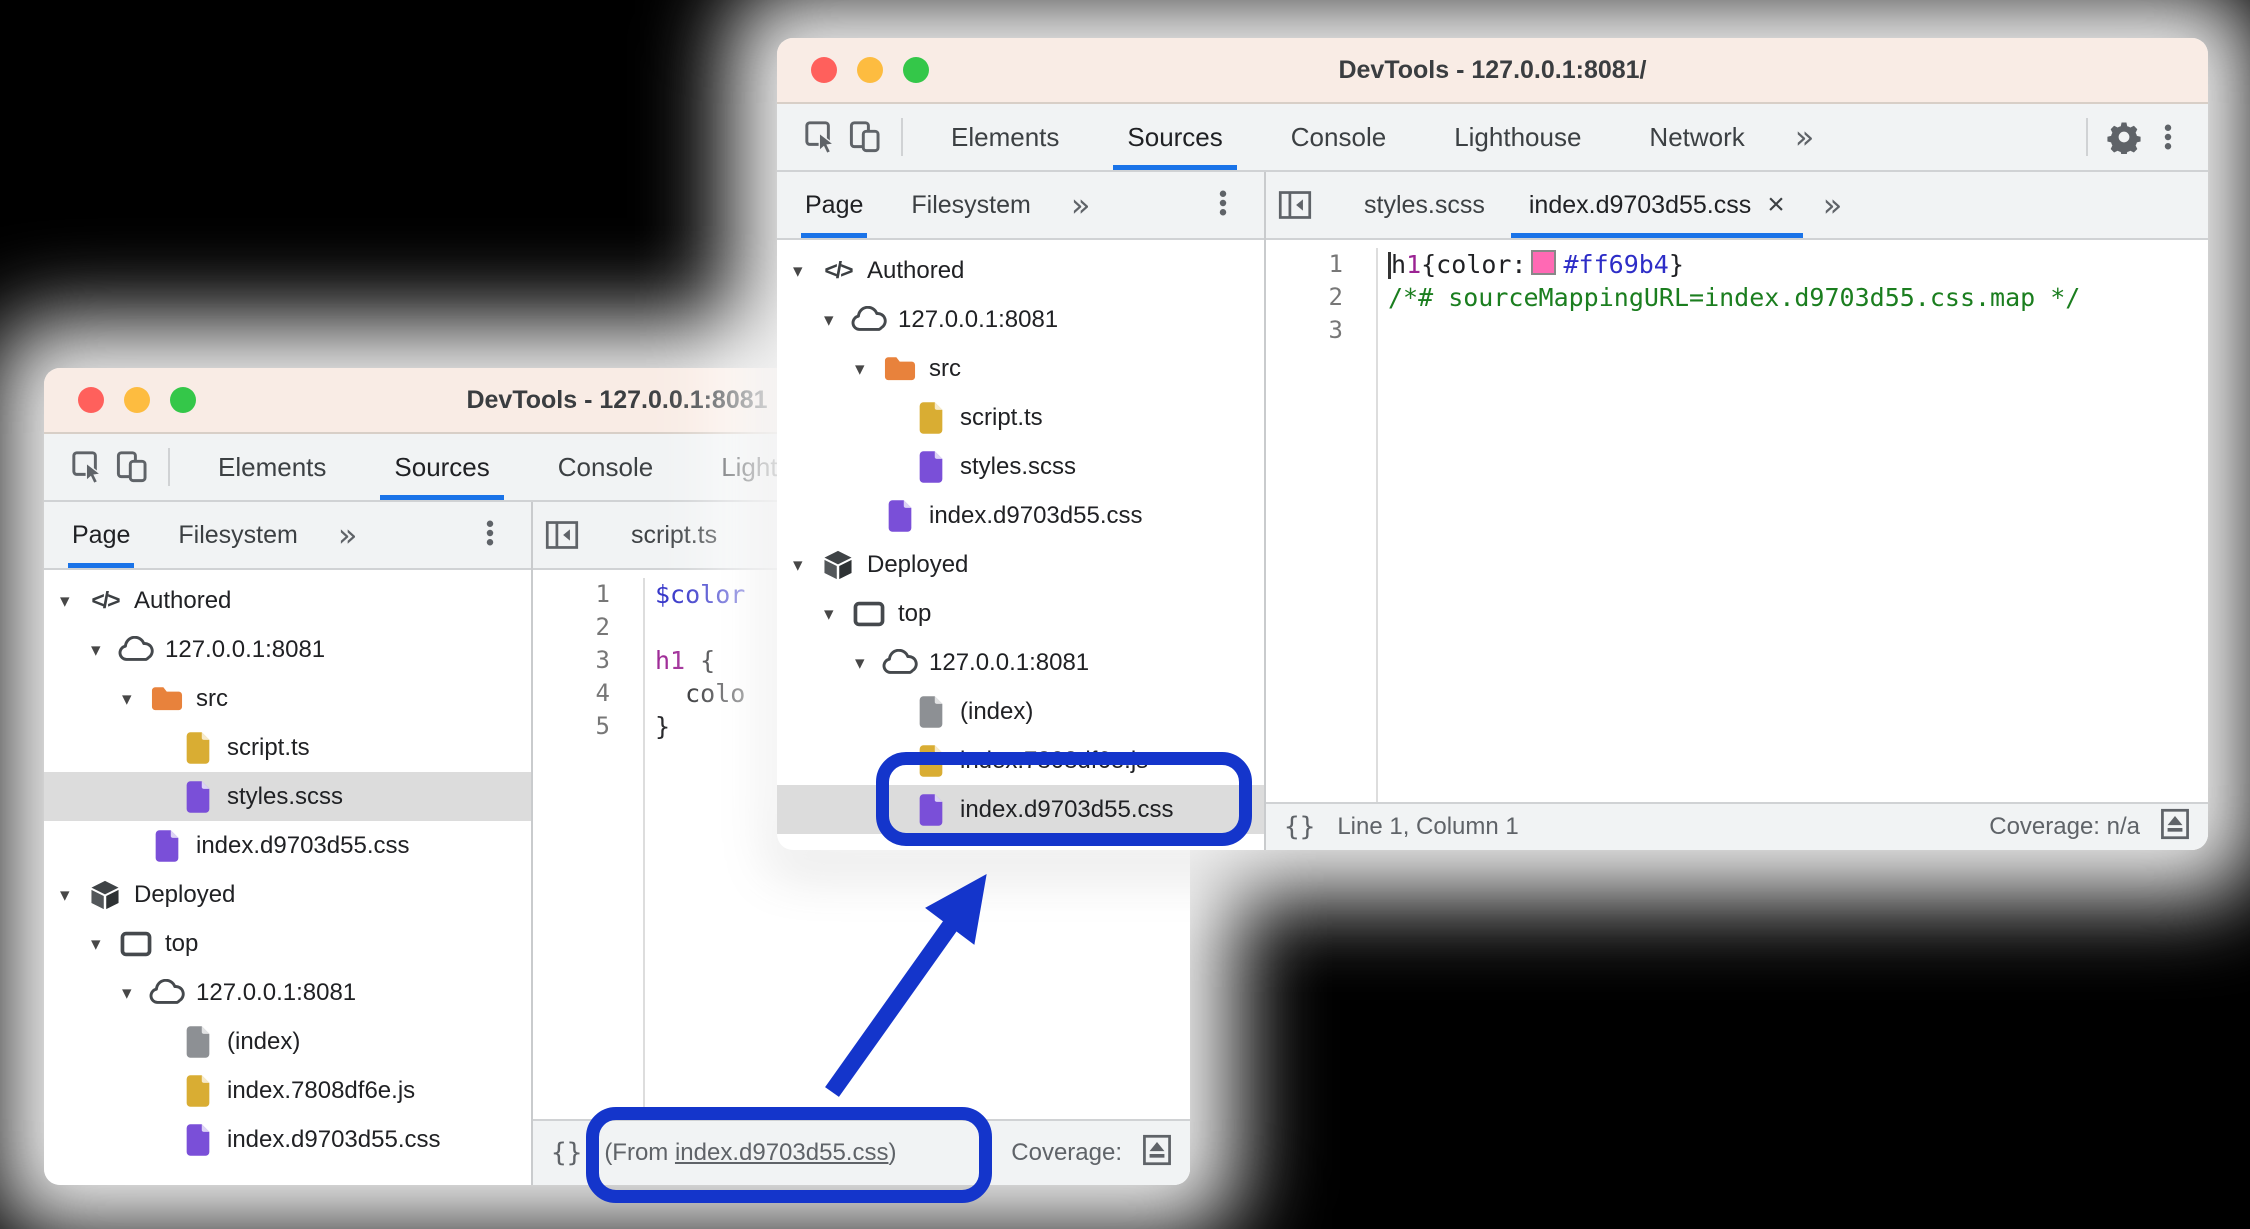  Describe the element at coordinates (2124, 137) in the screenshot. I see `settings-gear-icon` at that location.